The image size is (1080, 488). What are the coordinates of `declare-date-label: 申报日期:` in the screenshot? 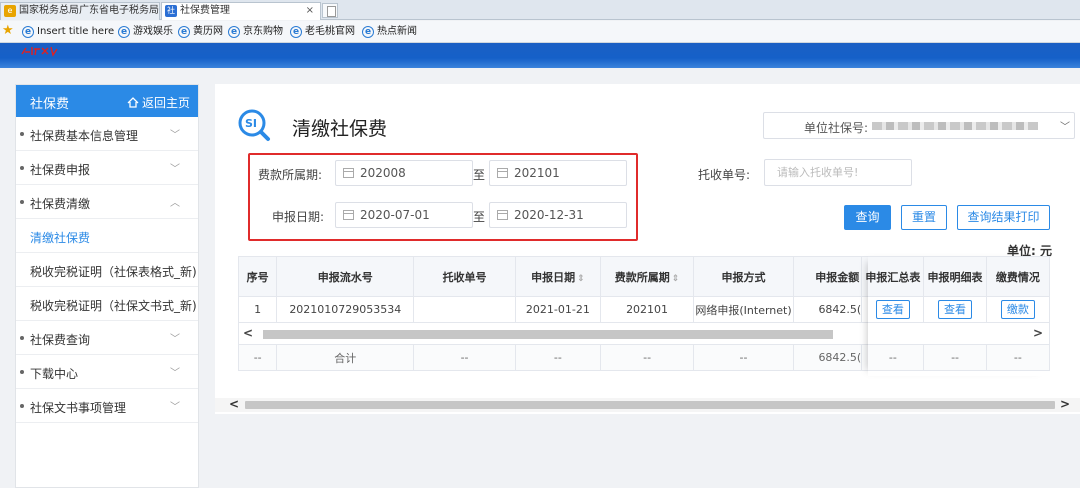 It's located at (298, 217).